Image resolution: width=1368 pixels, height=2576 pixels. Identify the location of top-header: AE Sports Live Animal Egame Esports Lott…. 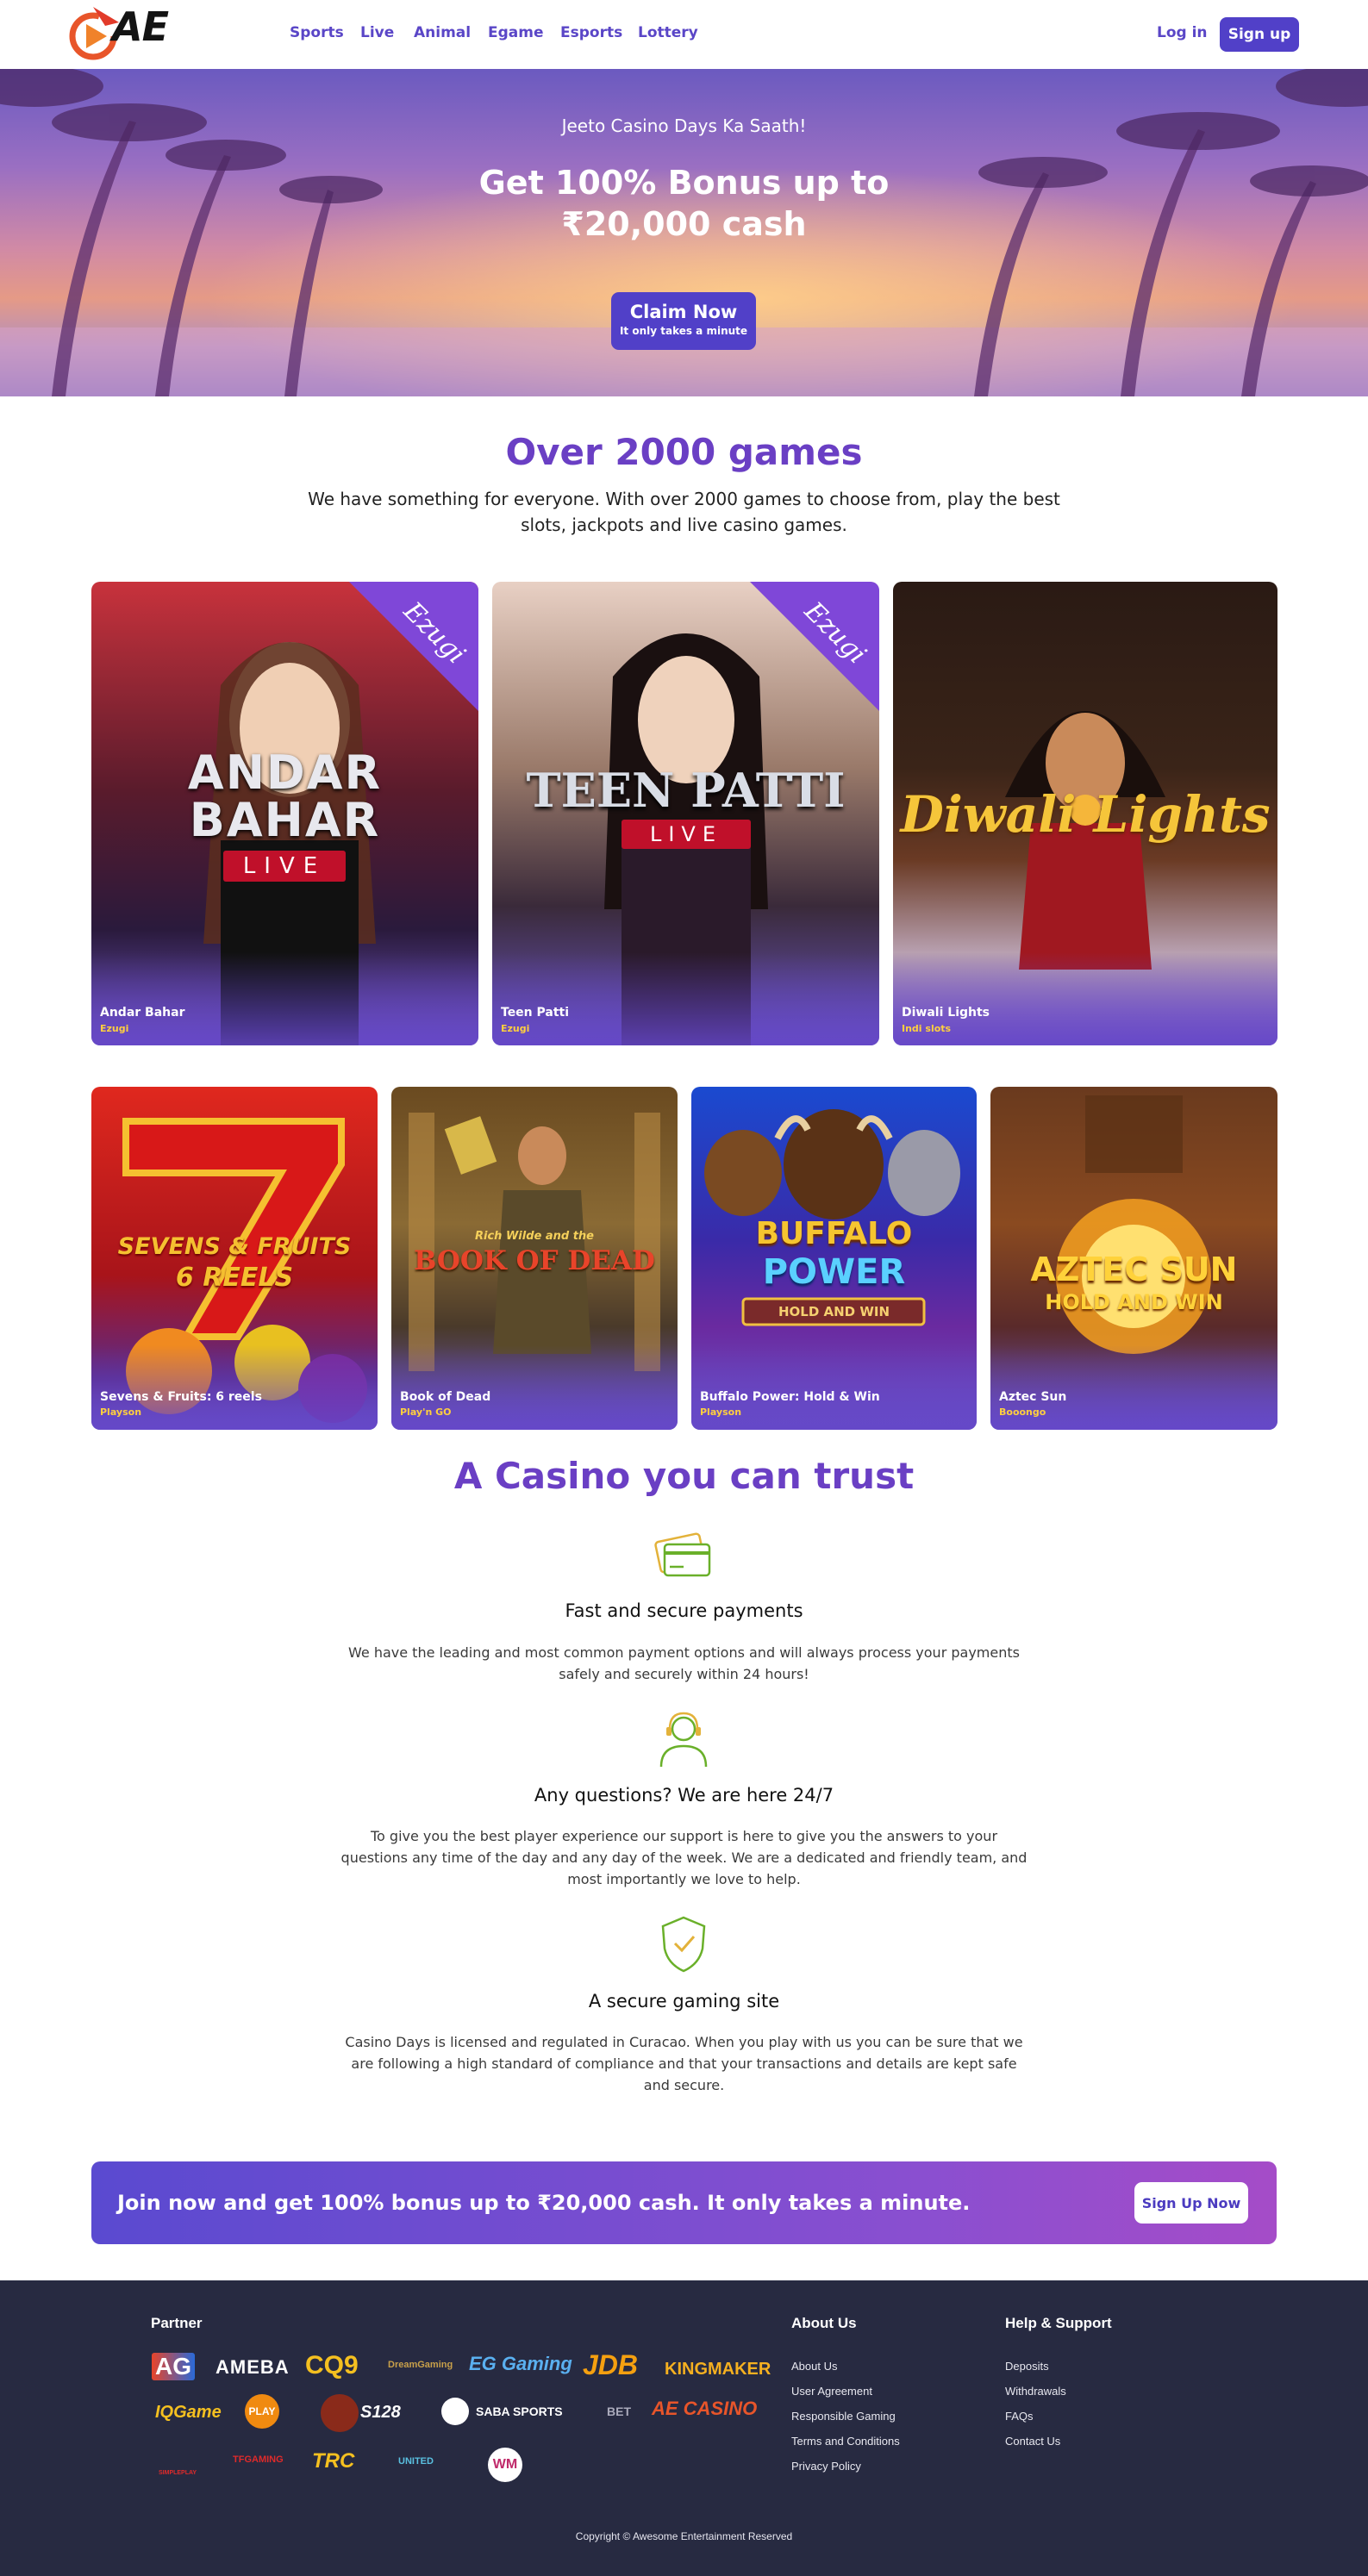
(684, 34).